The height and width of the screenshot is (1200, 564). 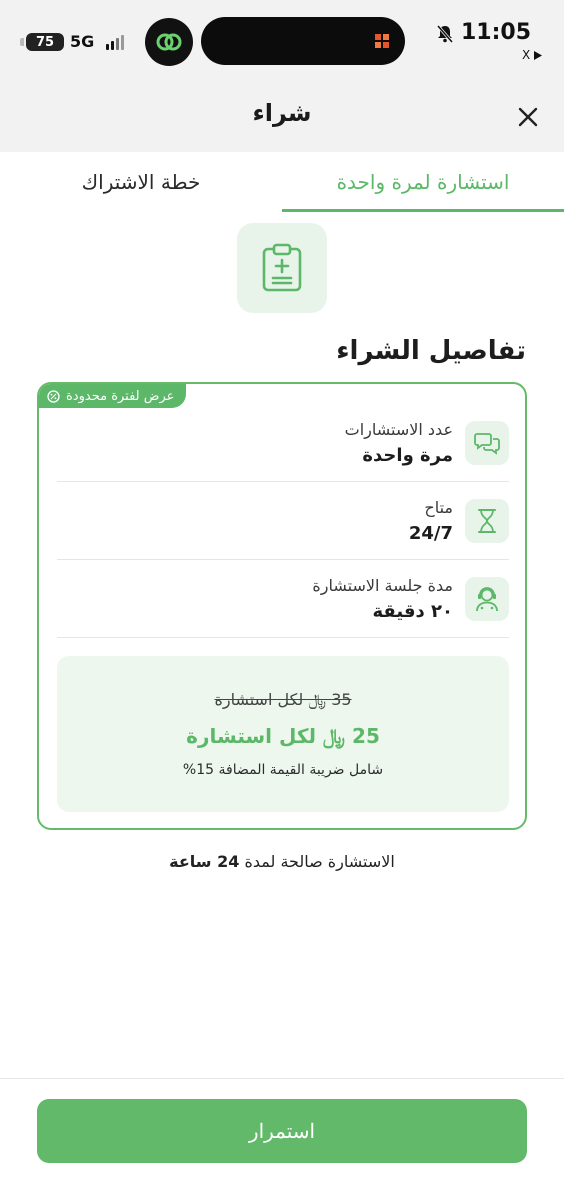 I want to click on close-icon, so click(x=528, y=117).